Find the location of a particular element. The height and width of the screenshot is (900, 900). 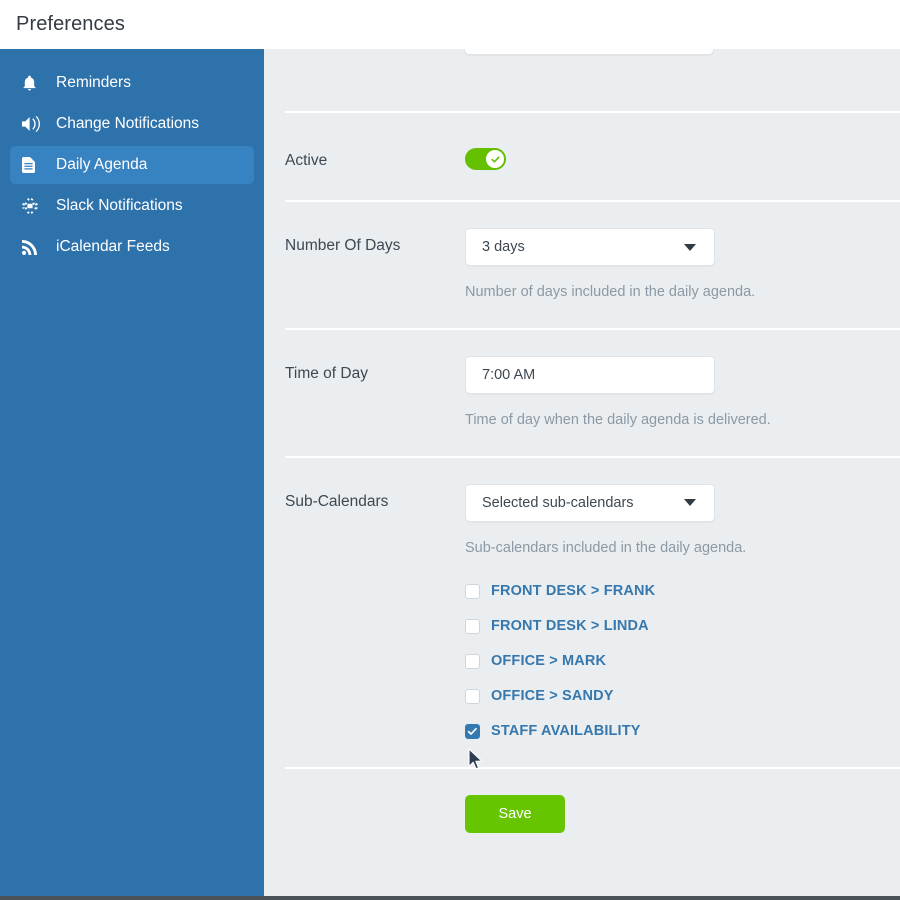

field-row-active: Active is located at coordinates (582, 156).